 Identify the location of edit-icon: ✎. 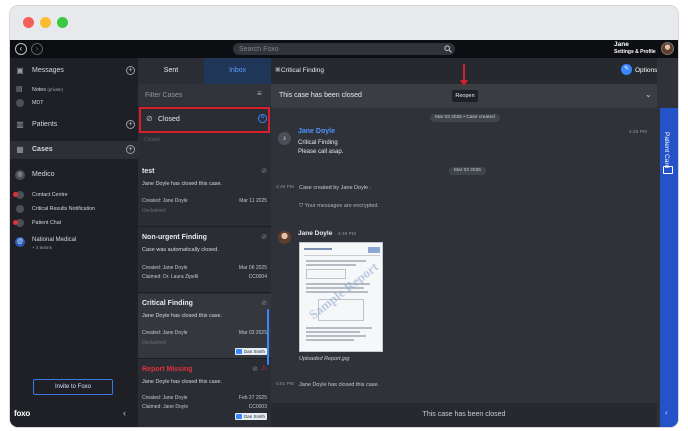
(626, 69).